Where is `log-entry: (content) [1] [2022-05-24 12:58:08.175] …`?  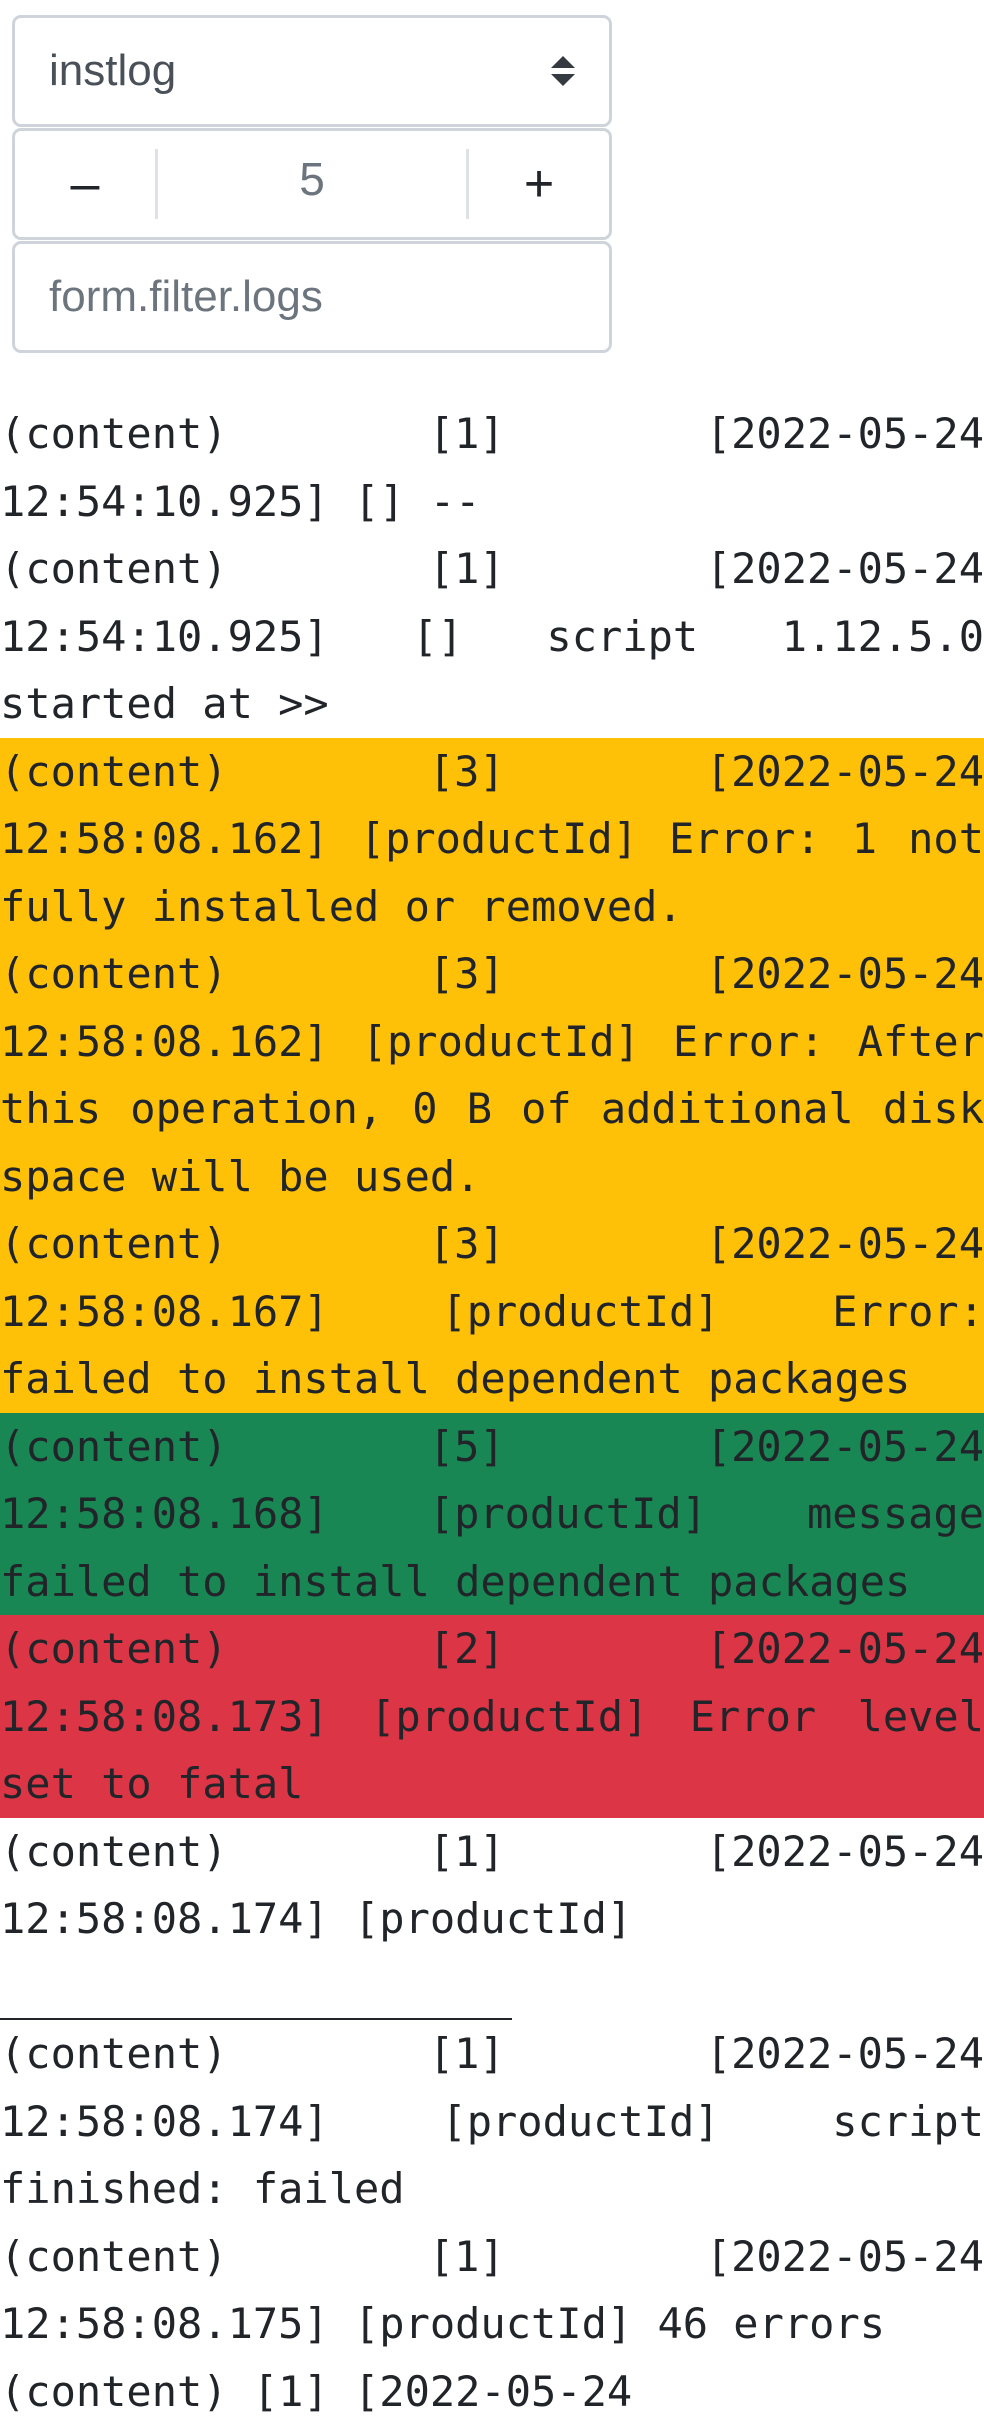 log-entry: (content) [1] [2022-05-24 12:58:08.175] … is located at coordinates (492, 2290).